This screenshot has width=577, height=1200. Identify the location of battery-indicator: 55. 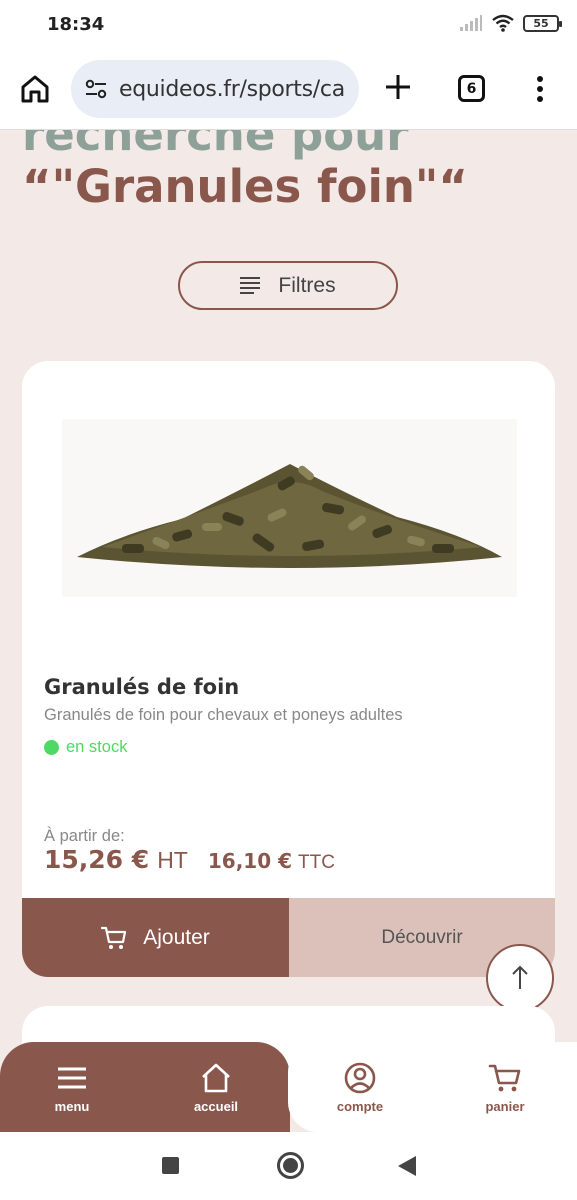
(542, 23).